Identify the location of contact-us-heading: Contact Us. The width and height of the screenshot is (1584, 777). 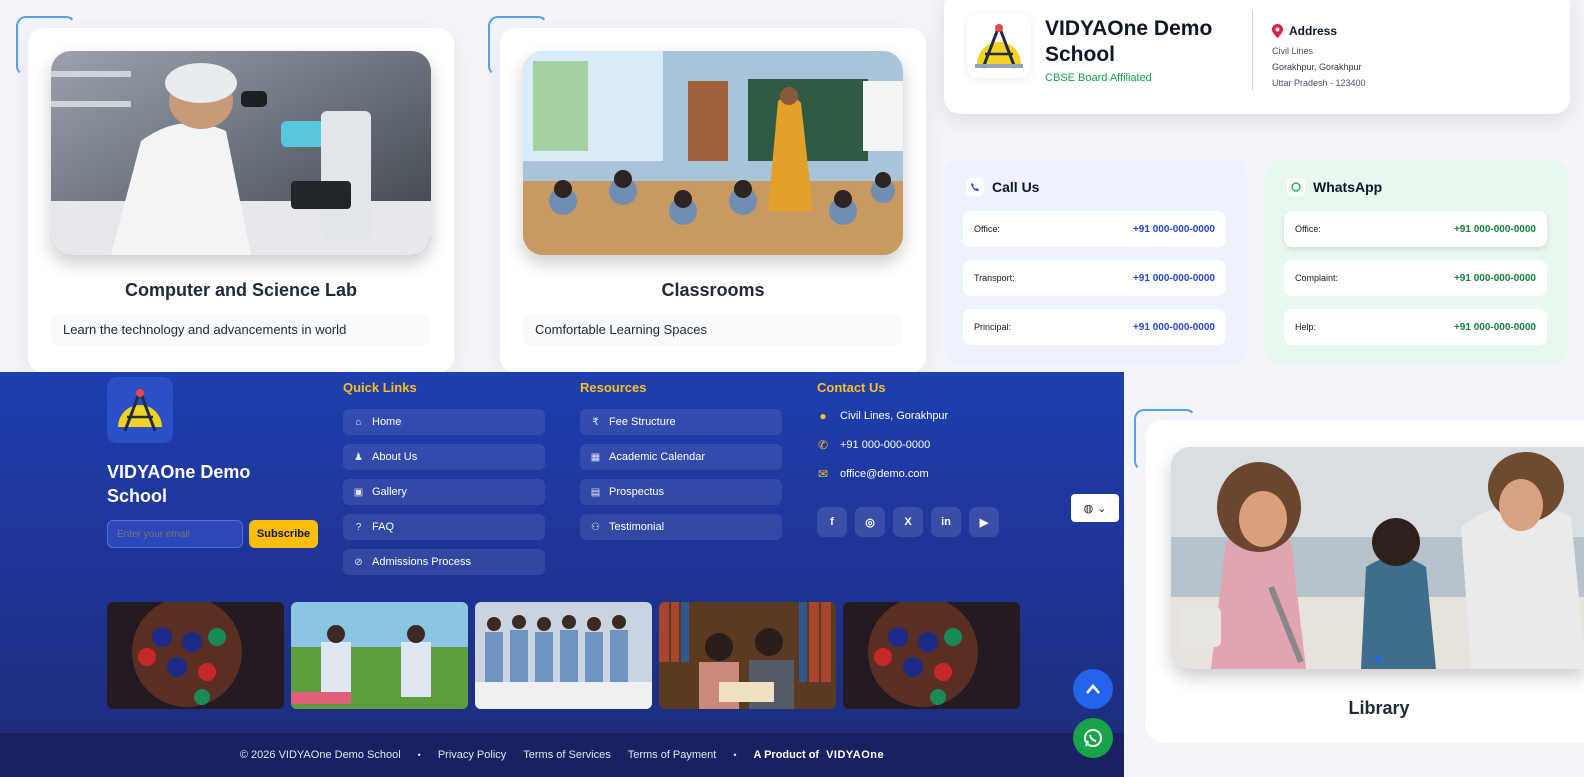
(851, 387).